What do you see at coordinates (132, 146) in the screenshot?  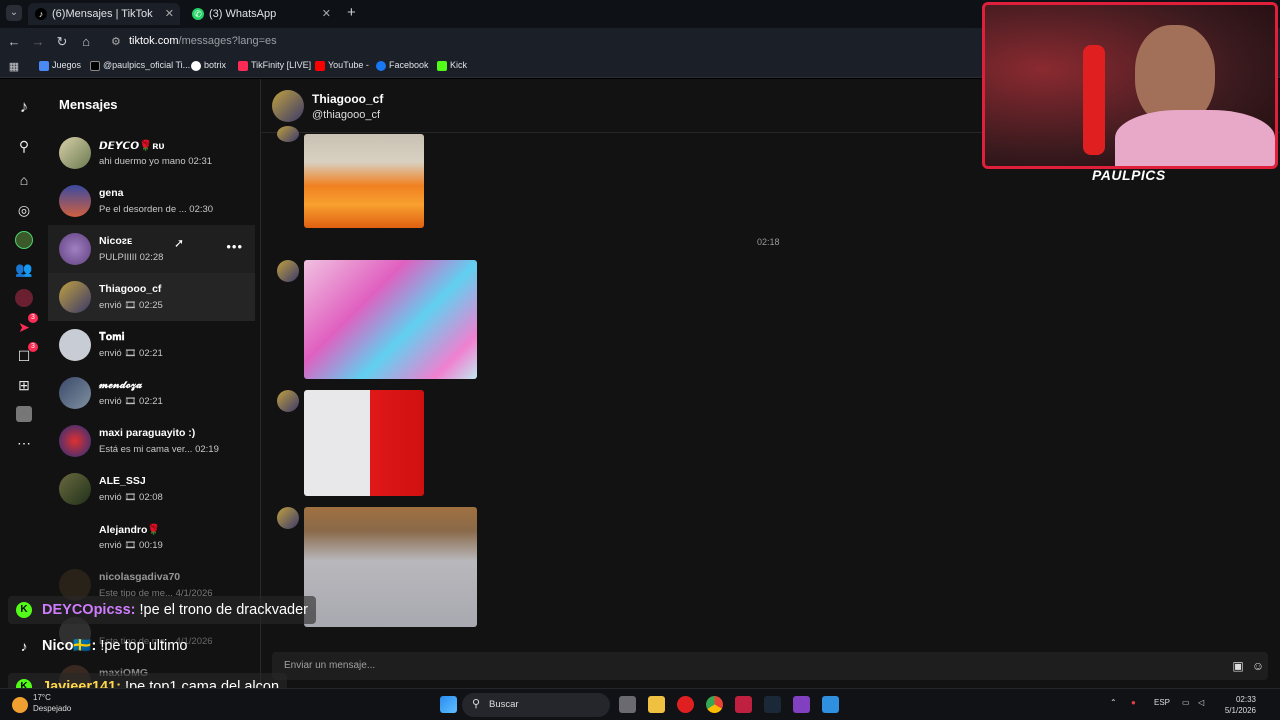 I see `conversation-name: 𝘿𝙀𝙔𝘾𝙊🌹ʀᴜ` at bounding box center [132, 146].